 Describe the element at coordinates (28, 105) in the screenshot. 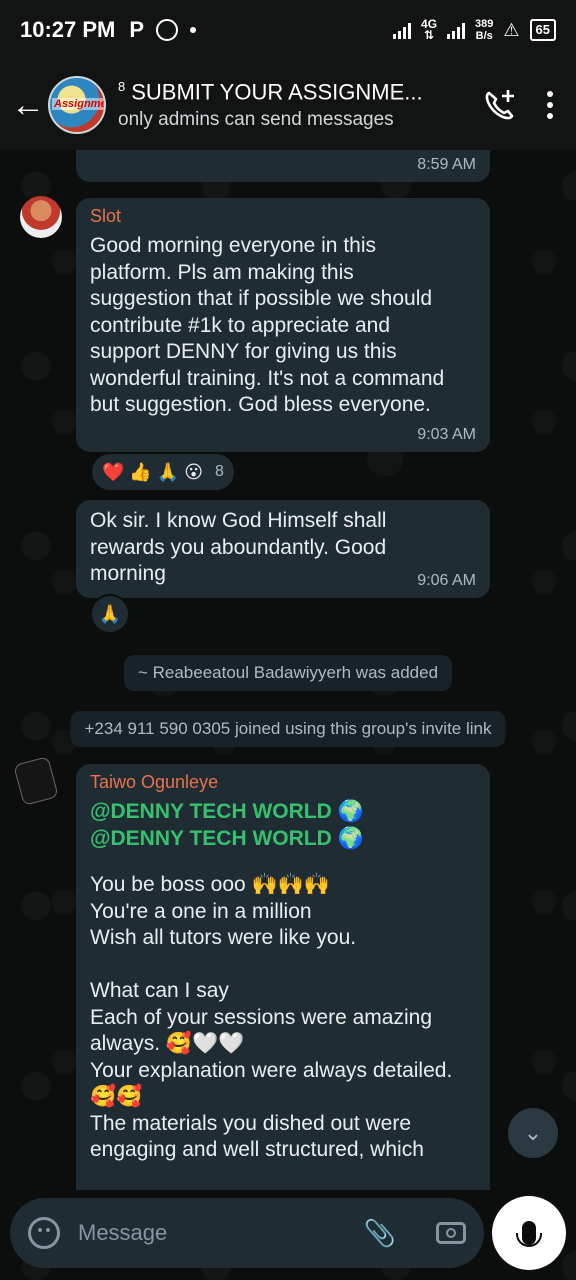

I see `back-arrow-icon: ←` at that location.